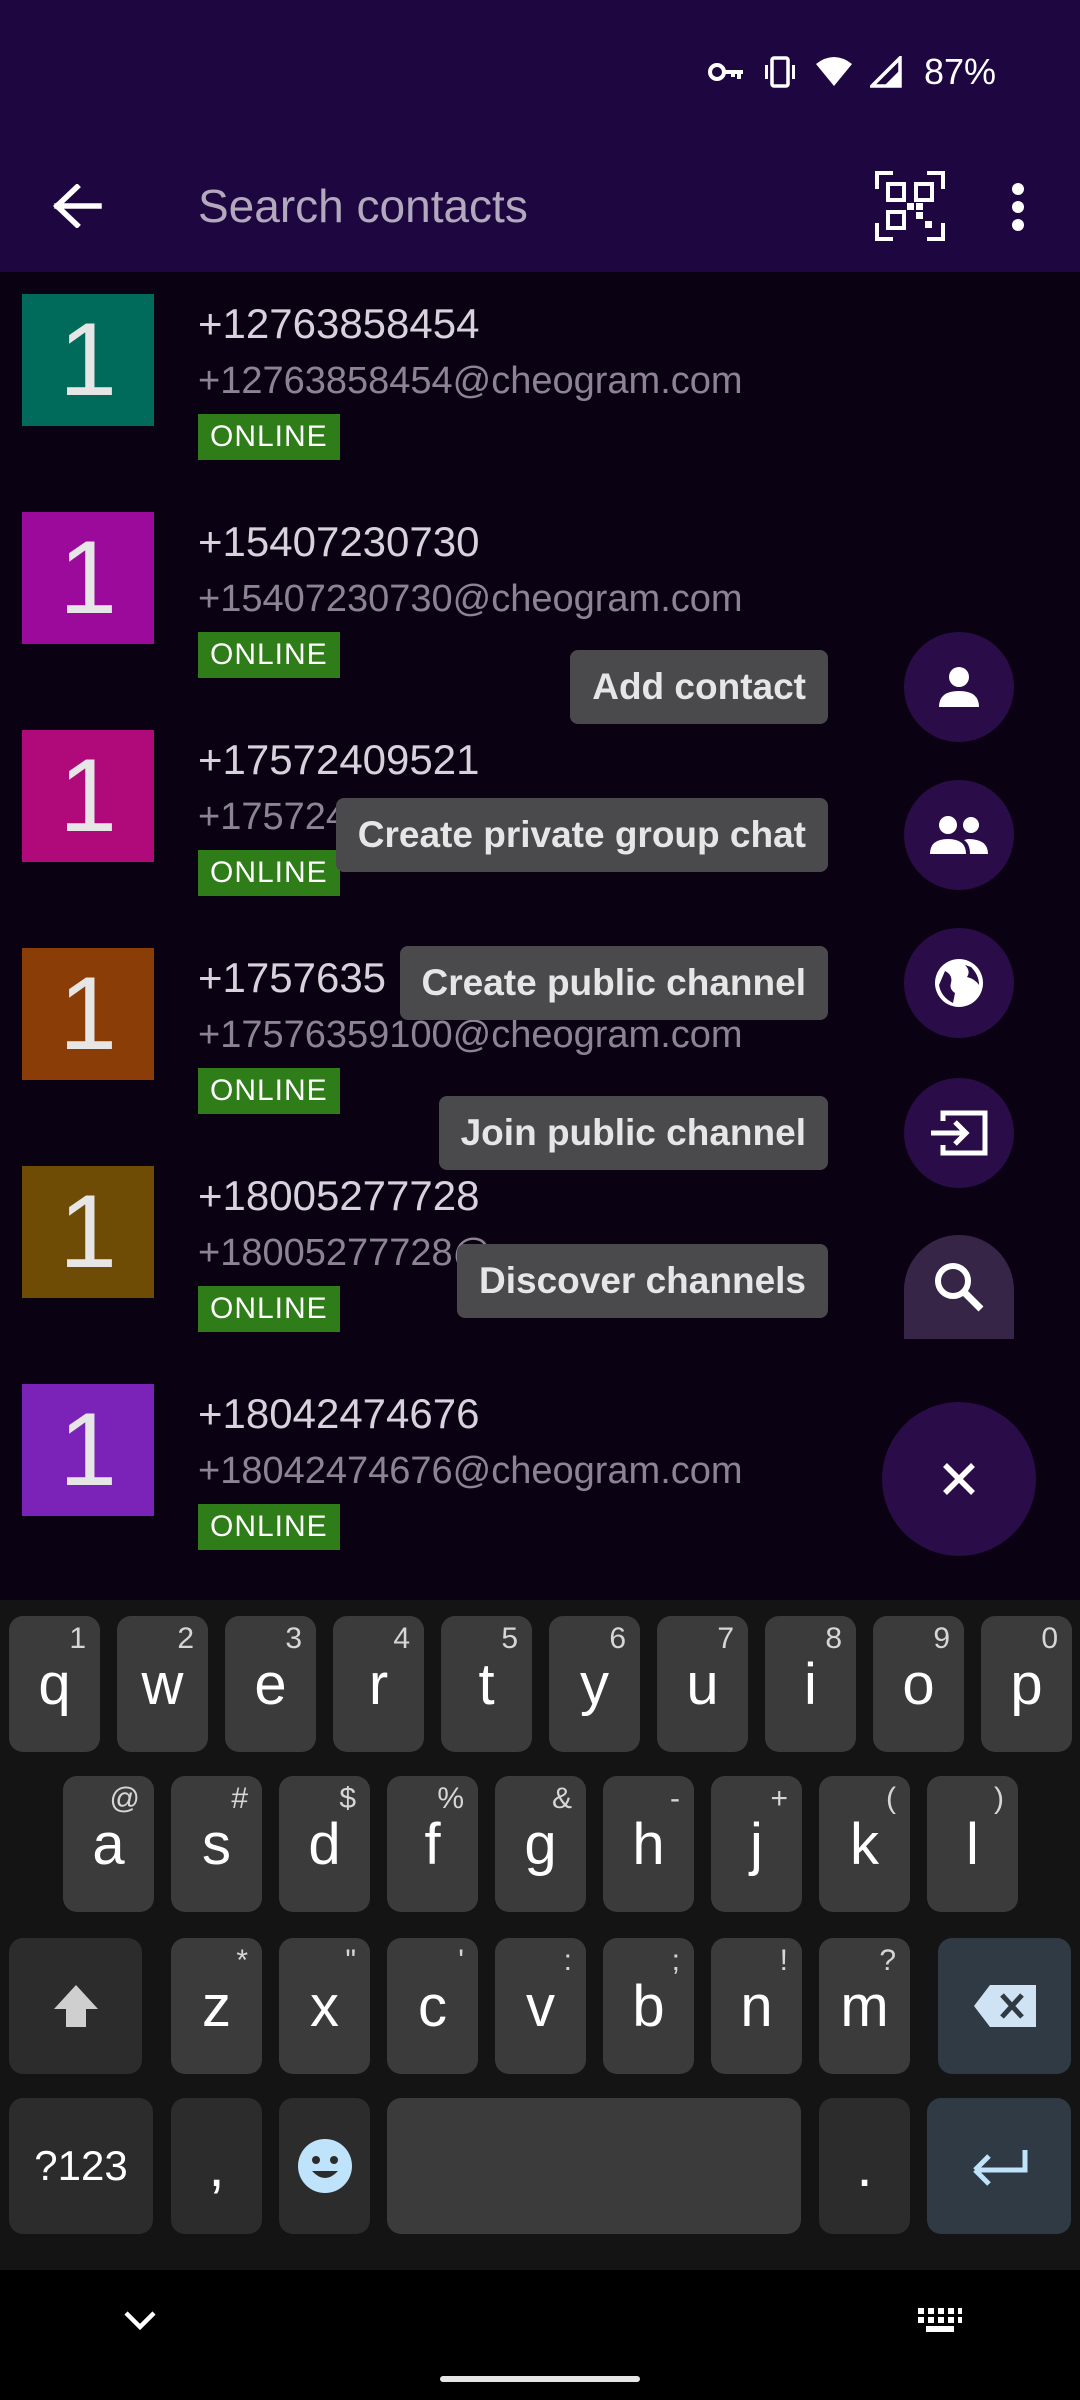  Describe the element at coordinates (540, 70) in the screenshot. I see `status-bar: 87%` at that location.